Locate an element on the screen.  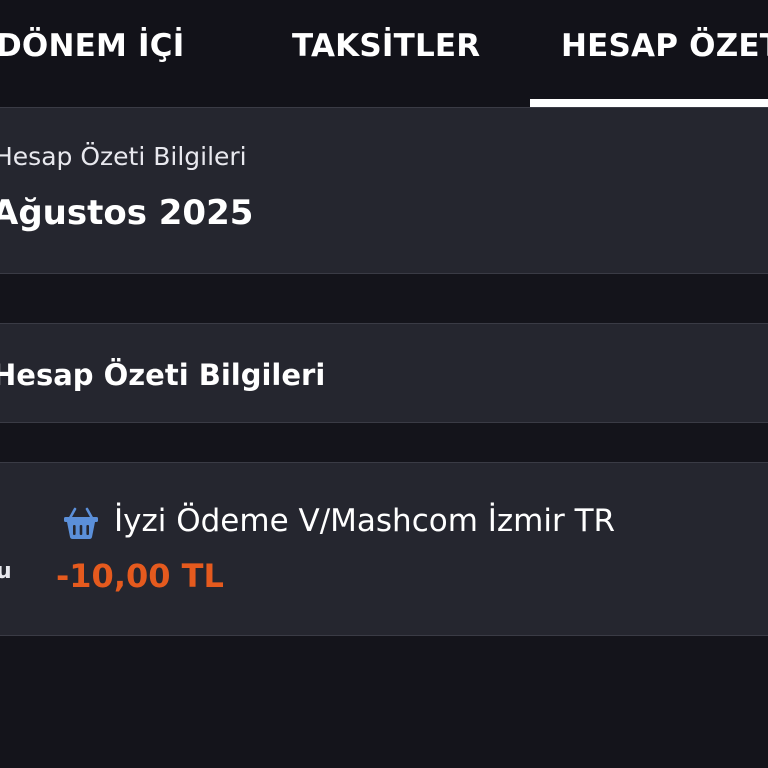
statement-info-label: Hesap Özeti Bilgileri is located at coordinates (123, 156).